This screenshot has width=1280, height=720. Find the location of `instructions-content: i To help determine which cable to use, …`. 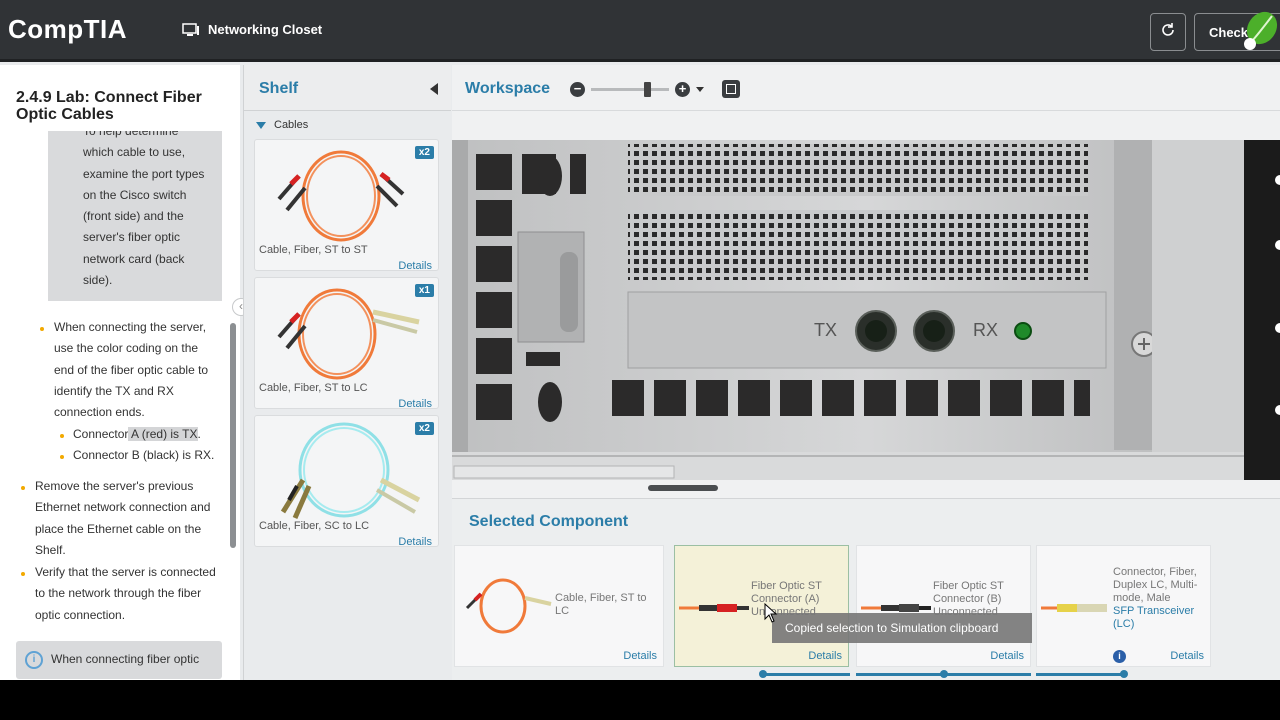

instructions-content: i To help determine which cable to use, … is located at coordinates (116, 405).